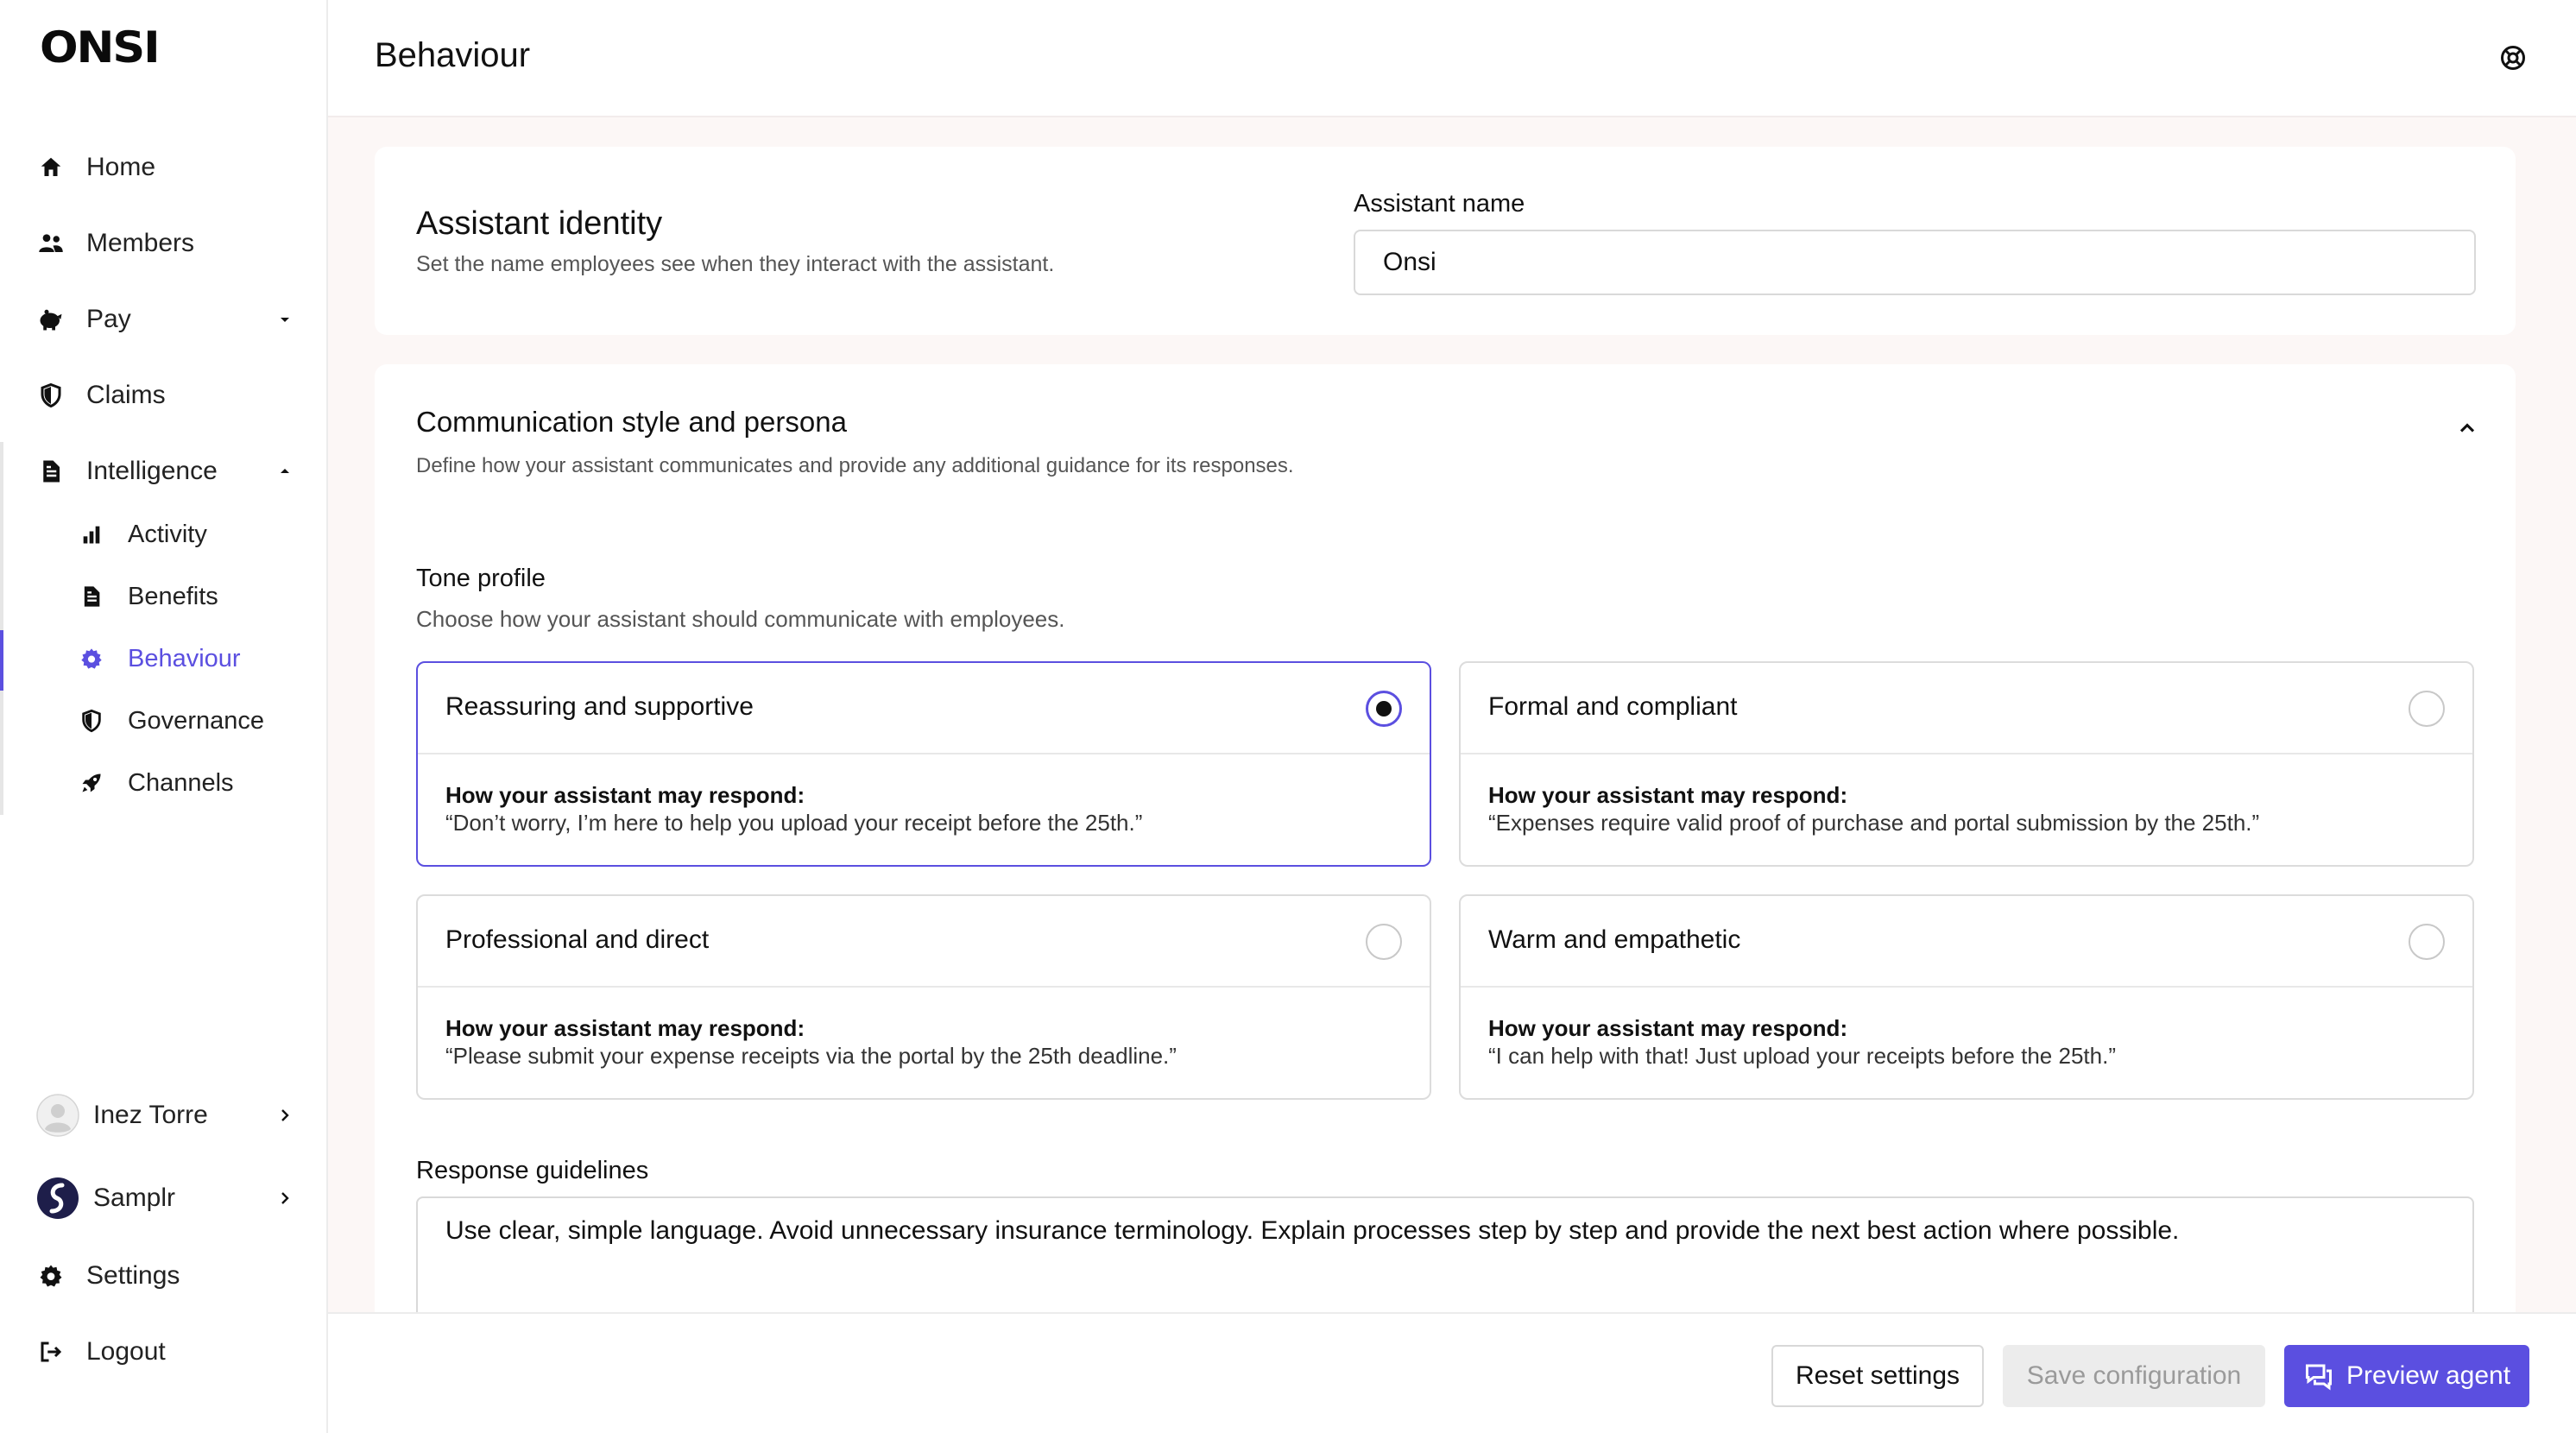 This screenshot has height=1433, width=2576. I want to click on chevron-up-icon, so click(2467, 428).